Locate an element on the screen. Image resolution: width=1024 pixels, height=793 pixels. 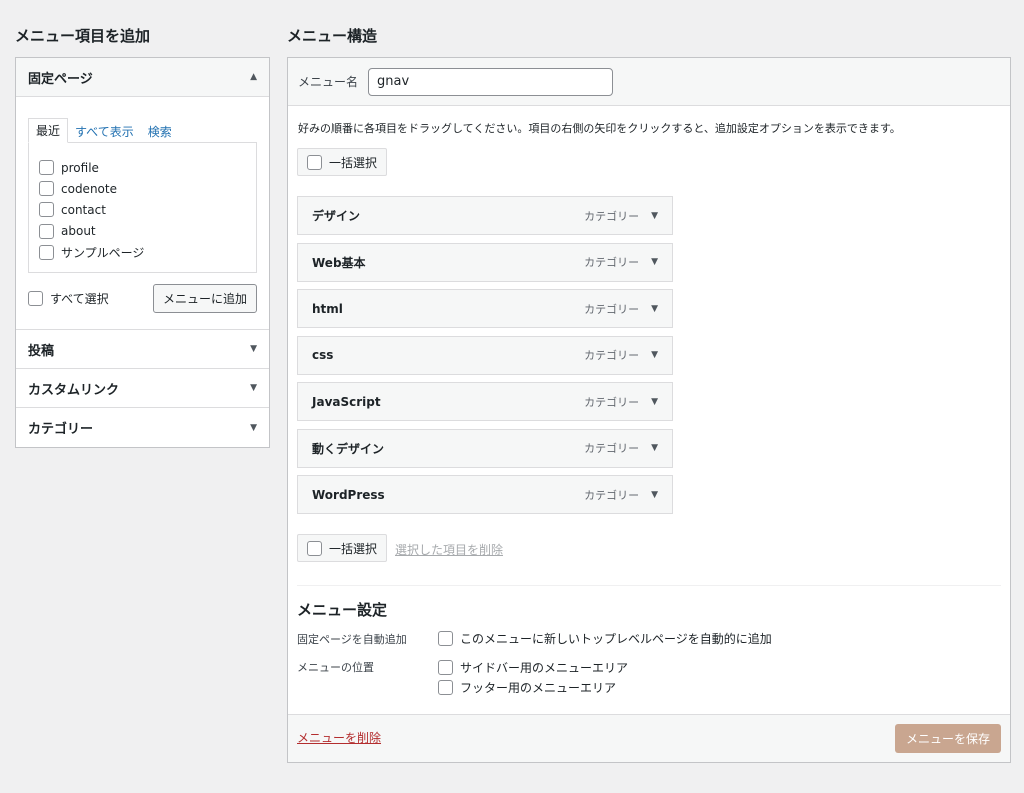
location-option-sidebar: サイドバー用のメニューエリア is located at coordinates (533, 667).